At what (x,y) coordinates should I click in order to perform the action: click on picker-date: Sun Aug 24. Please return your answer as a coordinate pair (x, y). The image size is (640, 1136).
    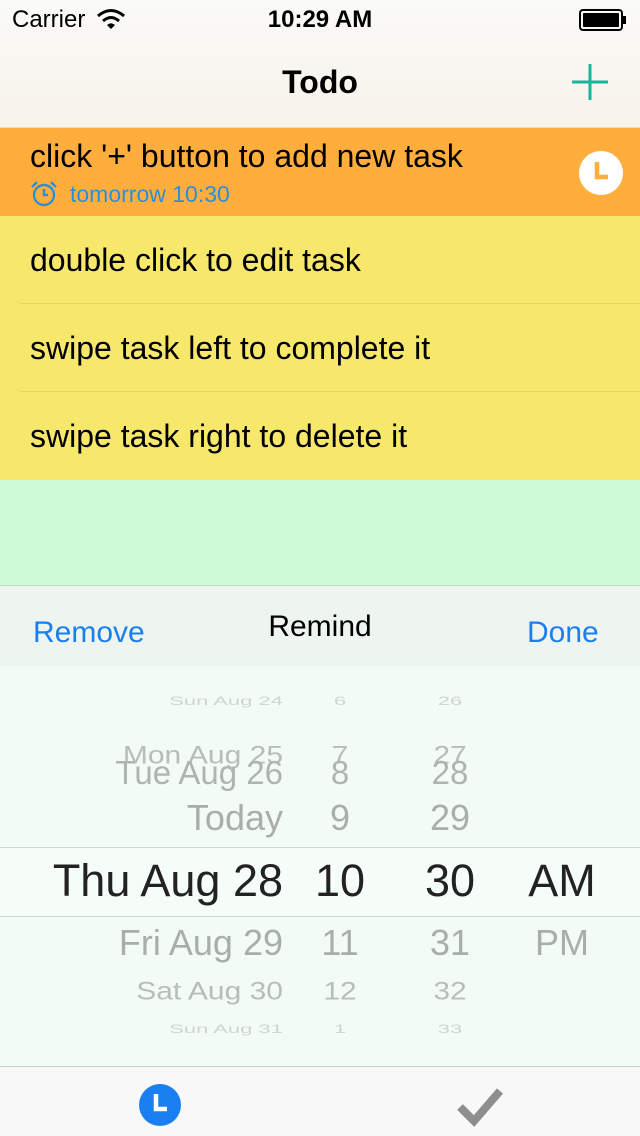
    Looking at the image, I should click on (226, 701).